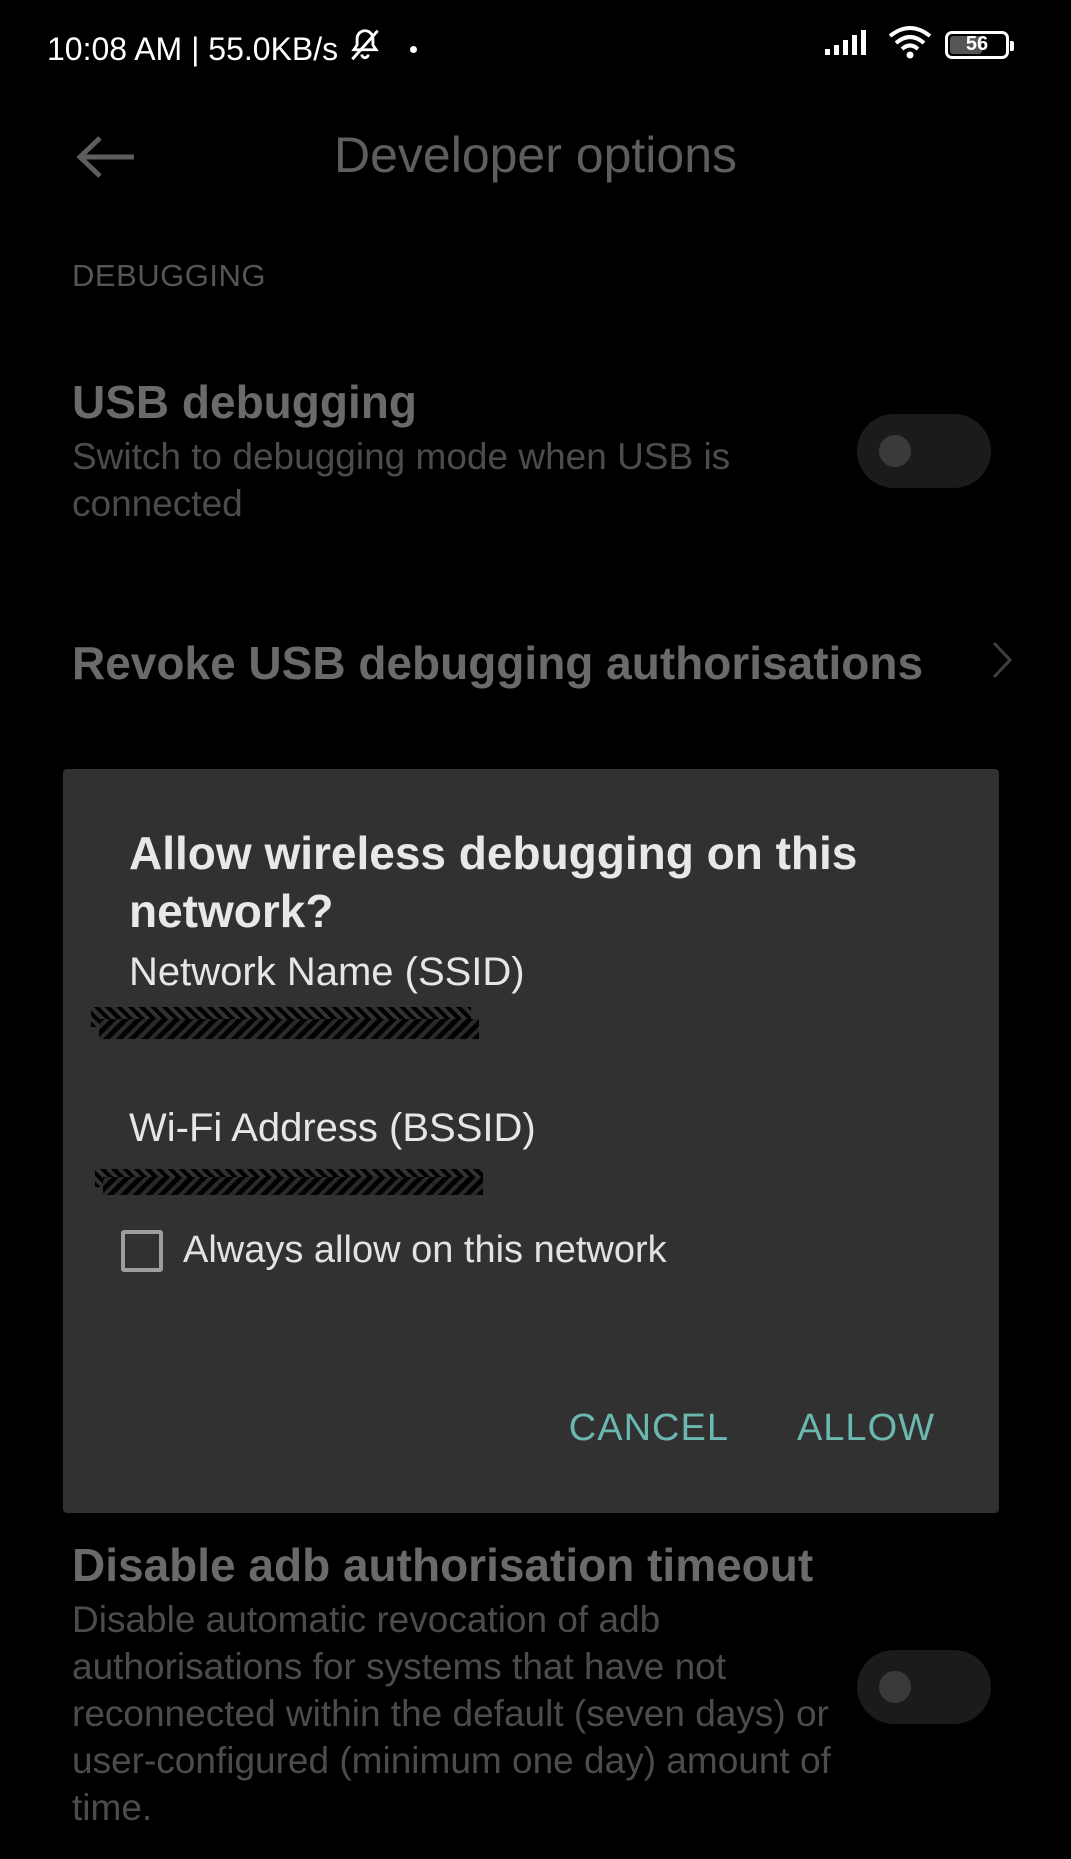  I want to click on bssid-label: Wi-Fi Address (BSSID), so click(332, 1128).